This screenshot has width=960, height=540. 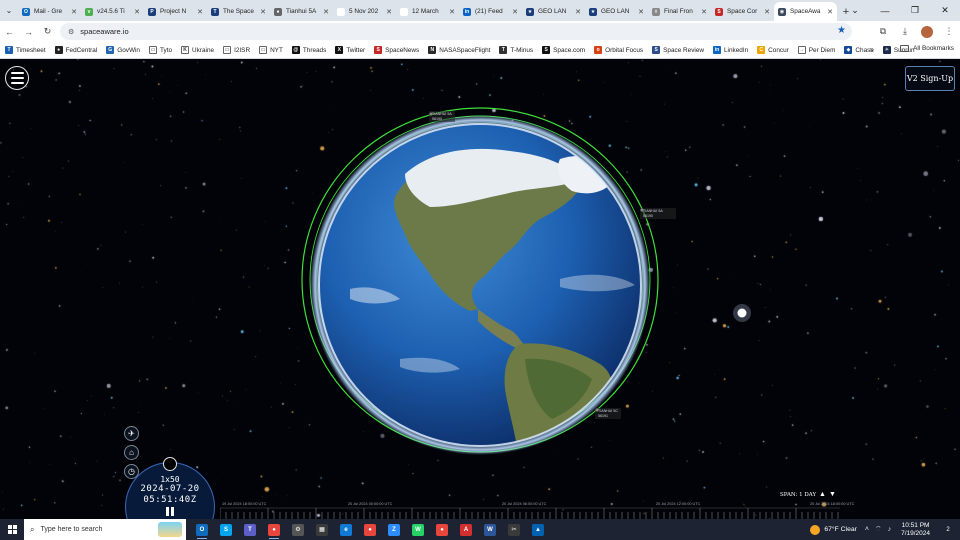 I want to click on taskbar-app-outlook: O, so click(x=202, y=529).